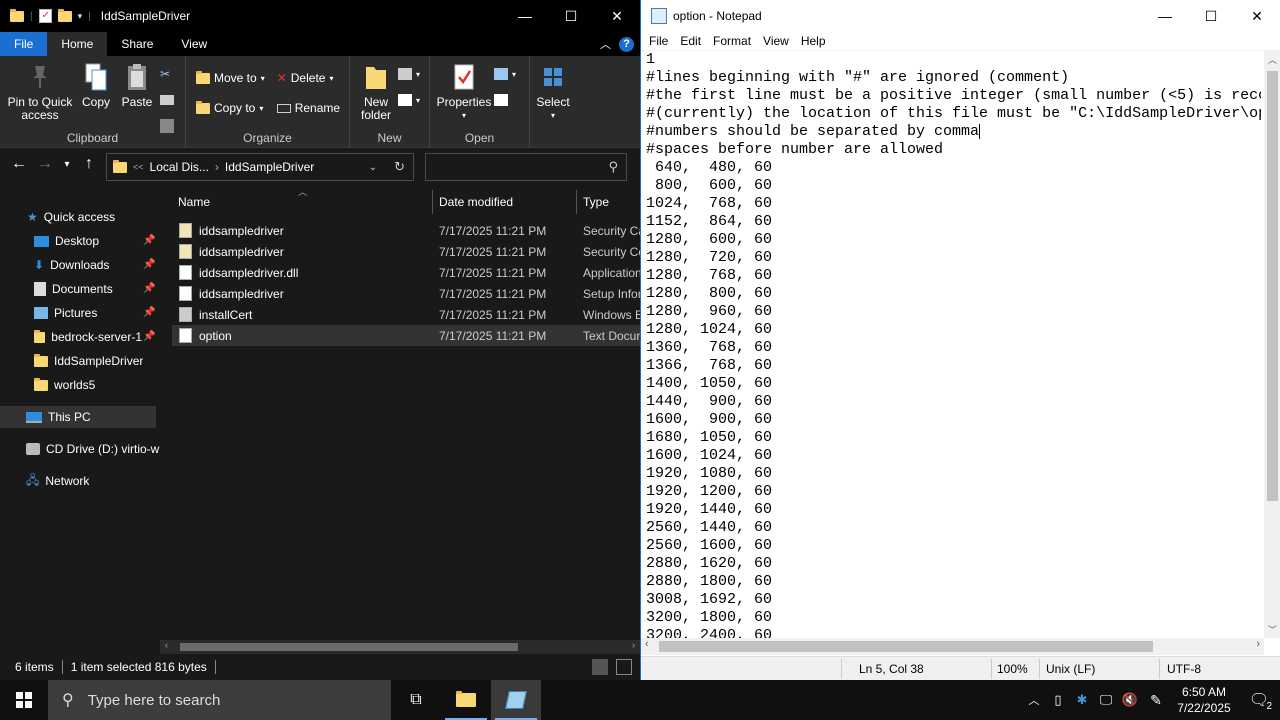 This screenshot has width=1280, height=720. Describe the element at coordinates (464, 77) in the screenshot. I see `properties-icon` at that location.